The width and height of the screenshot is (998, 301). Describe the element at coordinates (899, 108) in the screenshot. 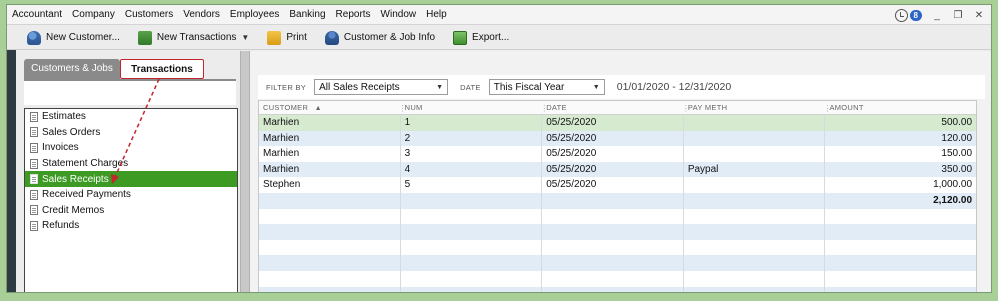

I see `column-header-amount: ⋮ AMOUNT` at that location.